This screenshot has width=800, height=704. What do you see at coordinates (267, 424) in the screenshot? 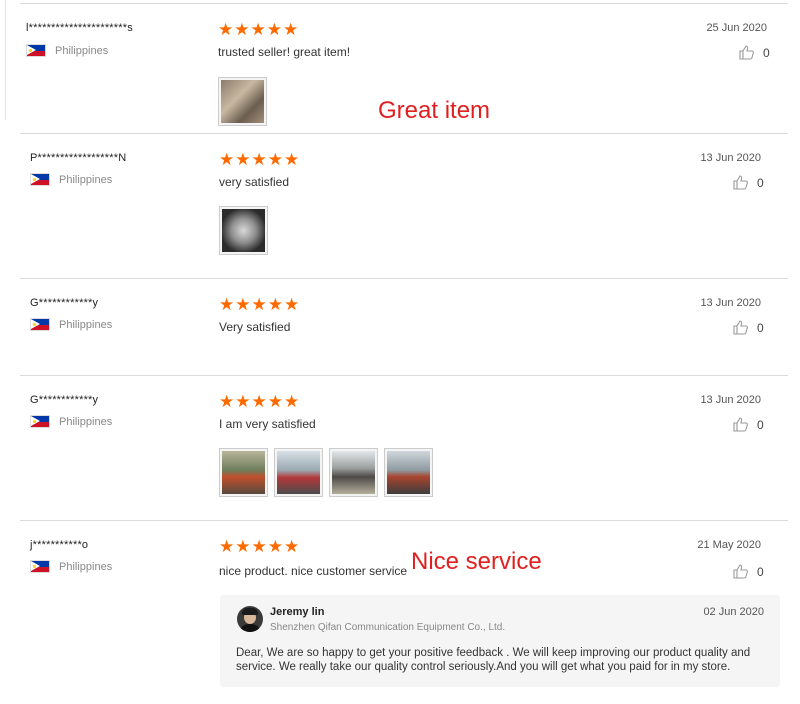
I see `review-comment: I am very satisfied` at bounding box center [267, 424].